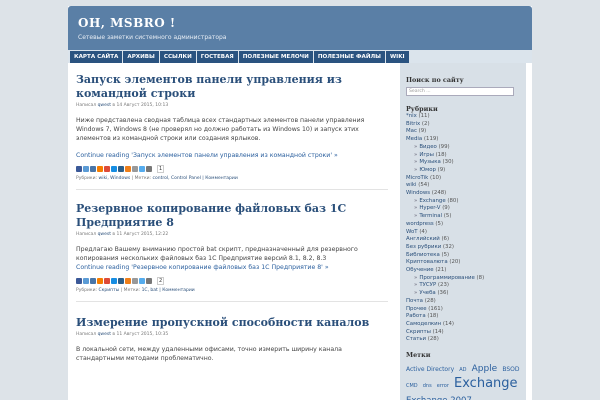 This screenshot has width=600, height=400. I want to click on category-name: Игры, so click(426, 155).